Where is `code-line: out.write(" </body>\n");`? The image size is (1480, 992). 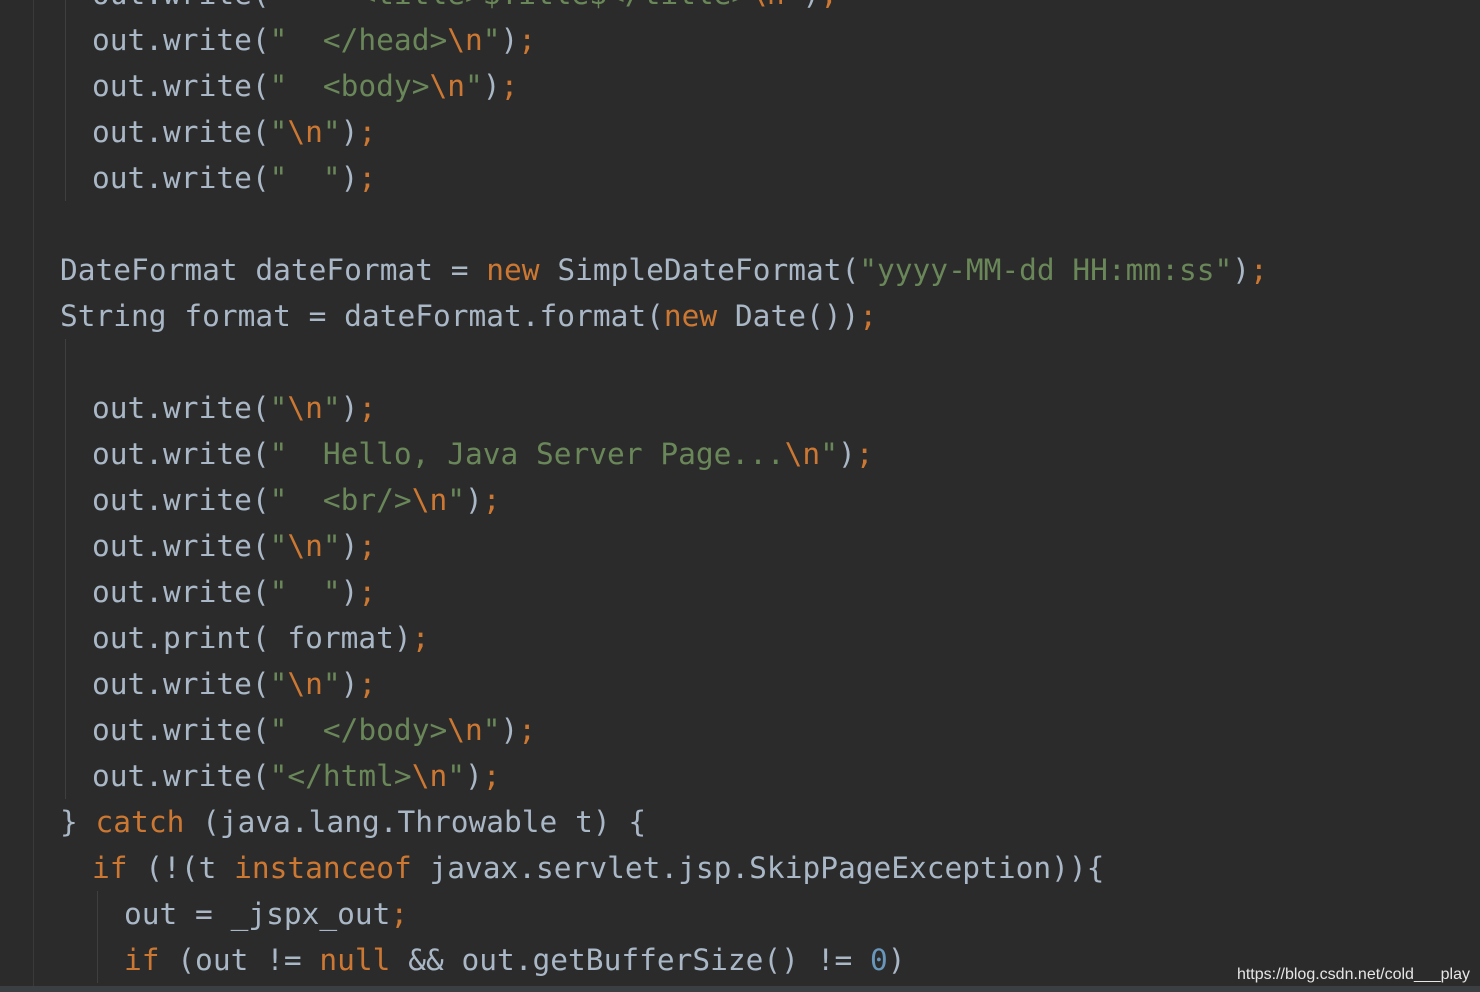
code-line: out.write(" </body>\n"); is located at coordinates (314, 730).